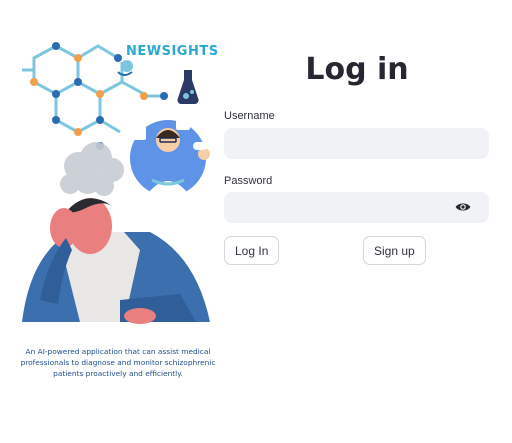  I want to click on pill-icon, so click(200, 146).